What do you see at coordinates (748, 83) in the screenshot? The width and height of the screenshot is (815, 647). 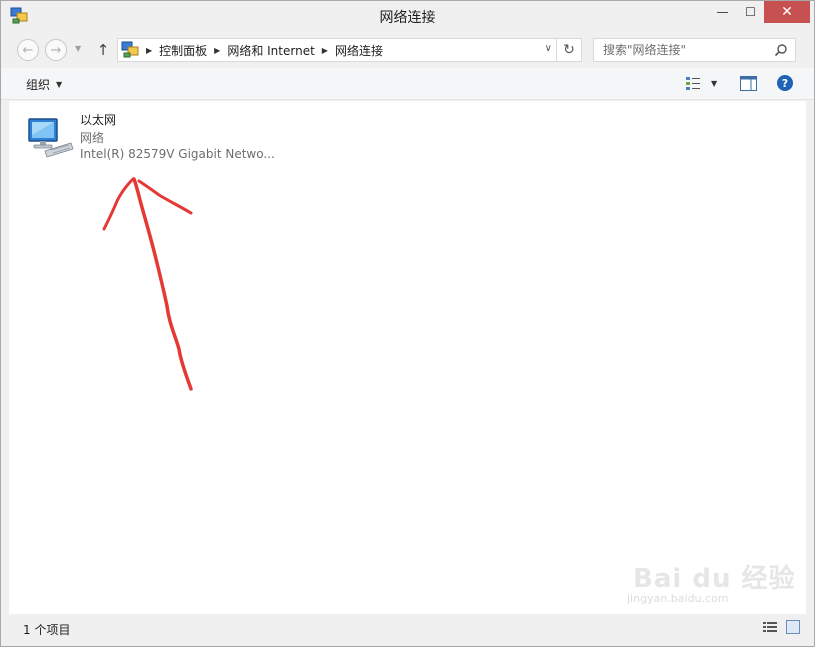 I see `preview-pane-icon` at bounding box center [748, 83].